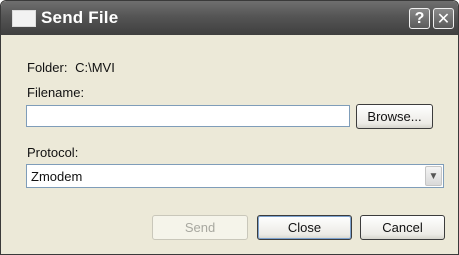 The image size is (459, 255). I want to click on window-icon, so click(24, 18).